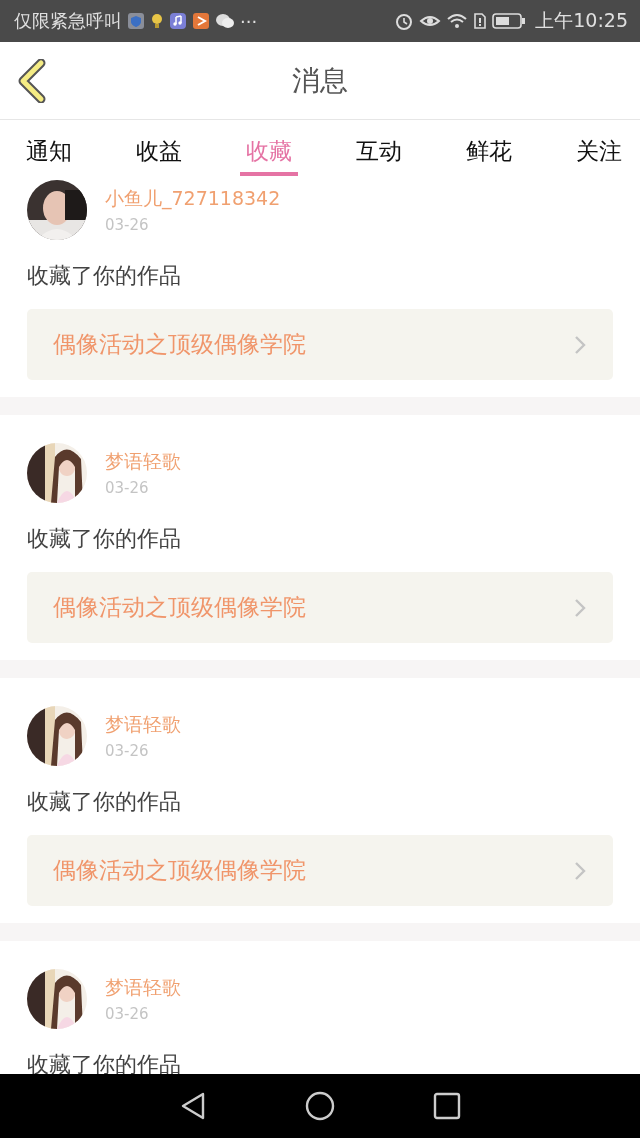  What do you see at coordinates (489, 148) in the screenshot?
I see `tab: 鲜花` at bounding box center [489, 148].